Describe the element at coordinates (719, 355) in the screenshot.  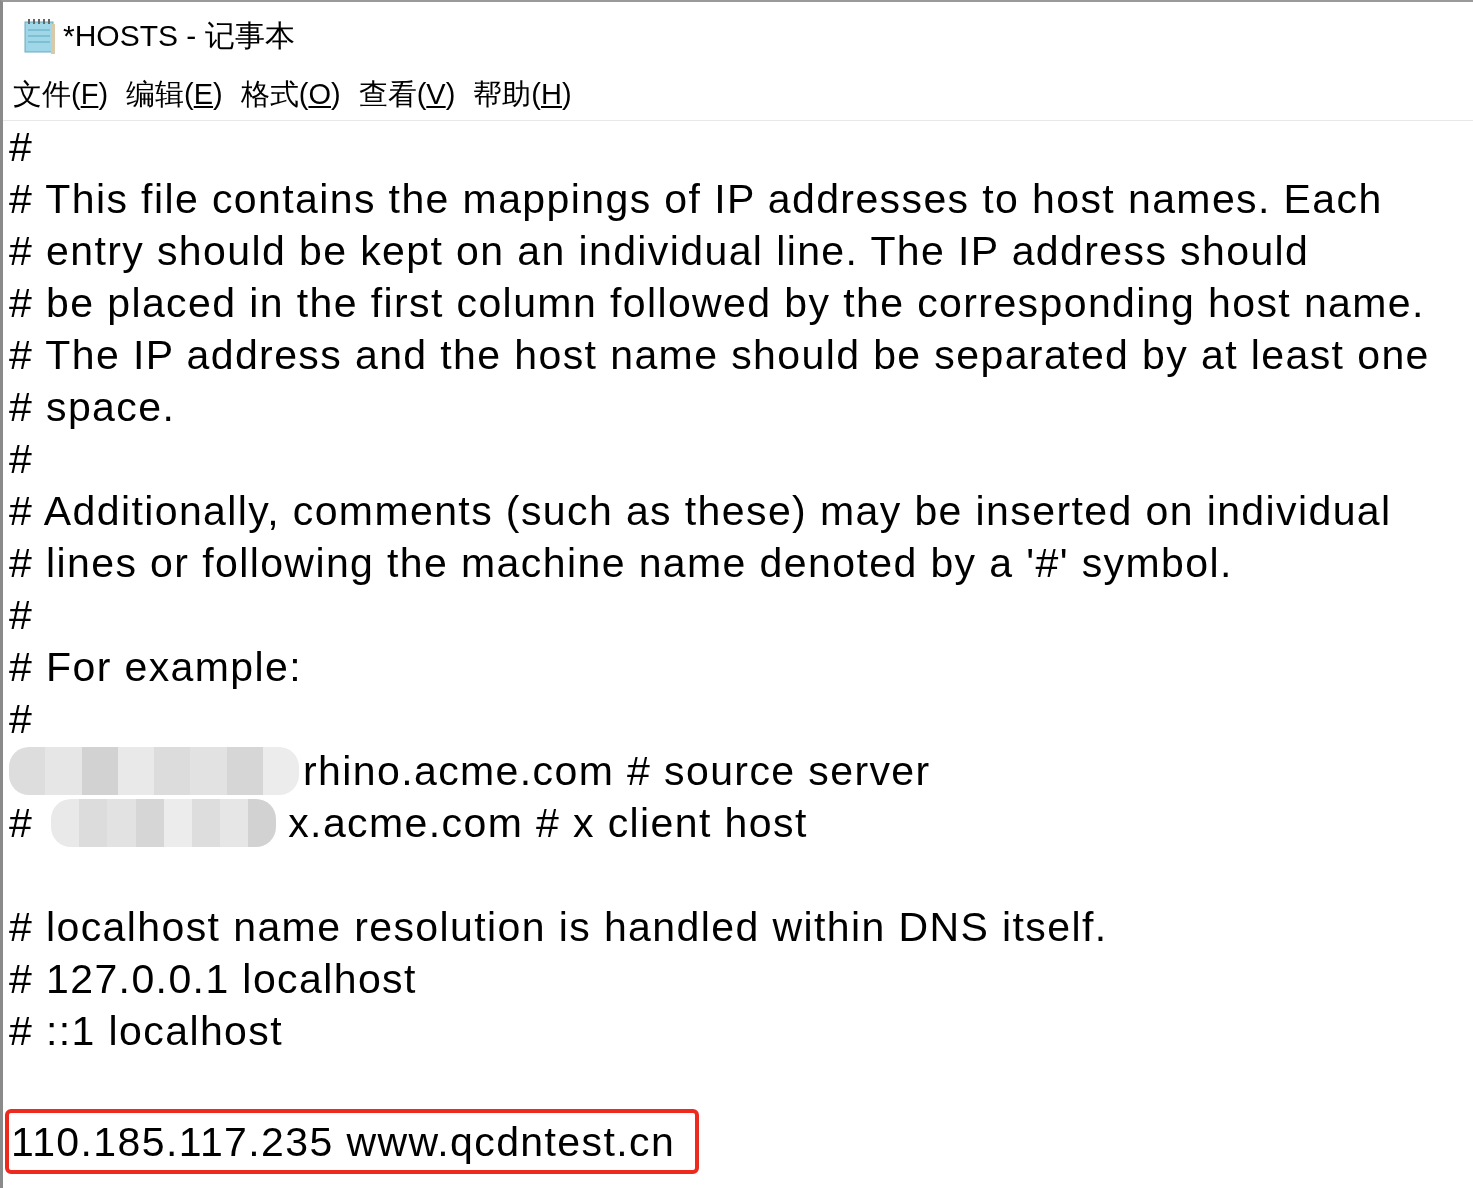
I see `text-line: # The IP address and the host name should be separated by at least one` at that location.